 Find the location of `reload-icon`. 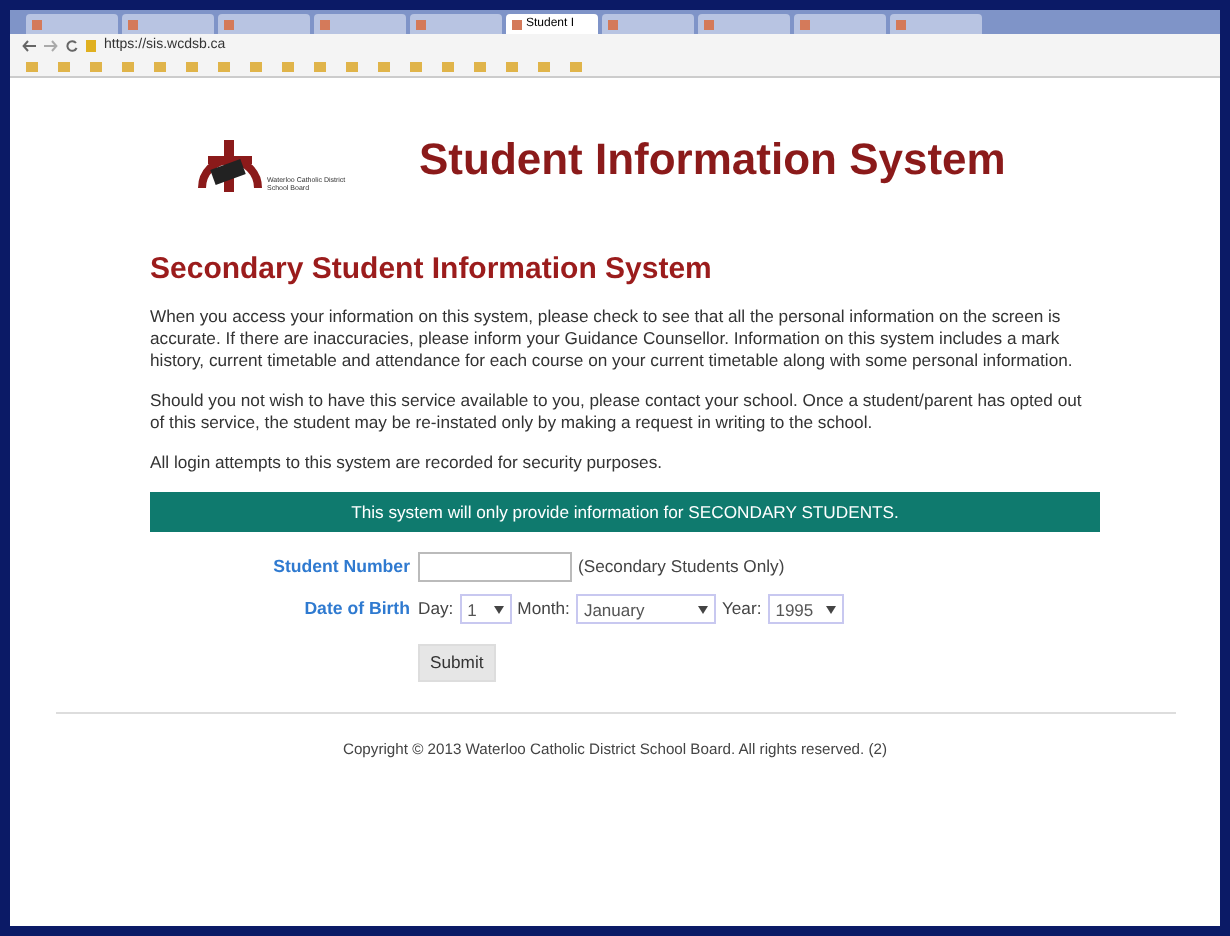

reload-icon is located at coordinates (72, 46).